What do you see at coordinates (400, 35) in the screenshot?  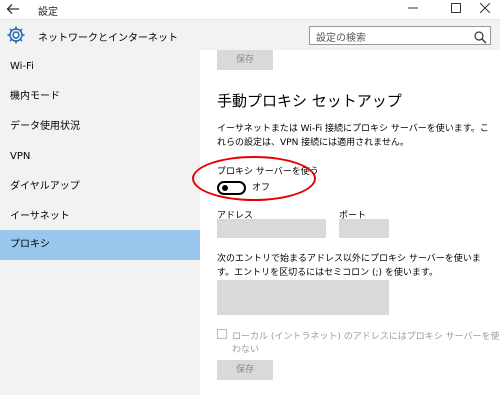 I see `search-input: 設定の検索` at bounding box center [400, 35].